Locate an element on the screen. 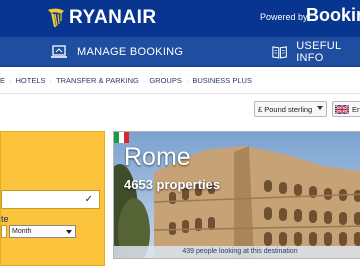 The image size is (360, 270). powered-by-label: Powered by is located at coordinates (284, 17).